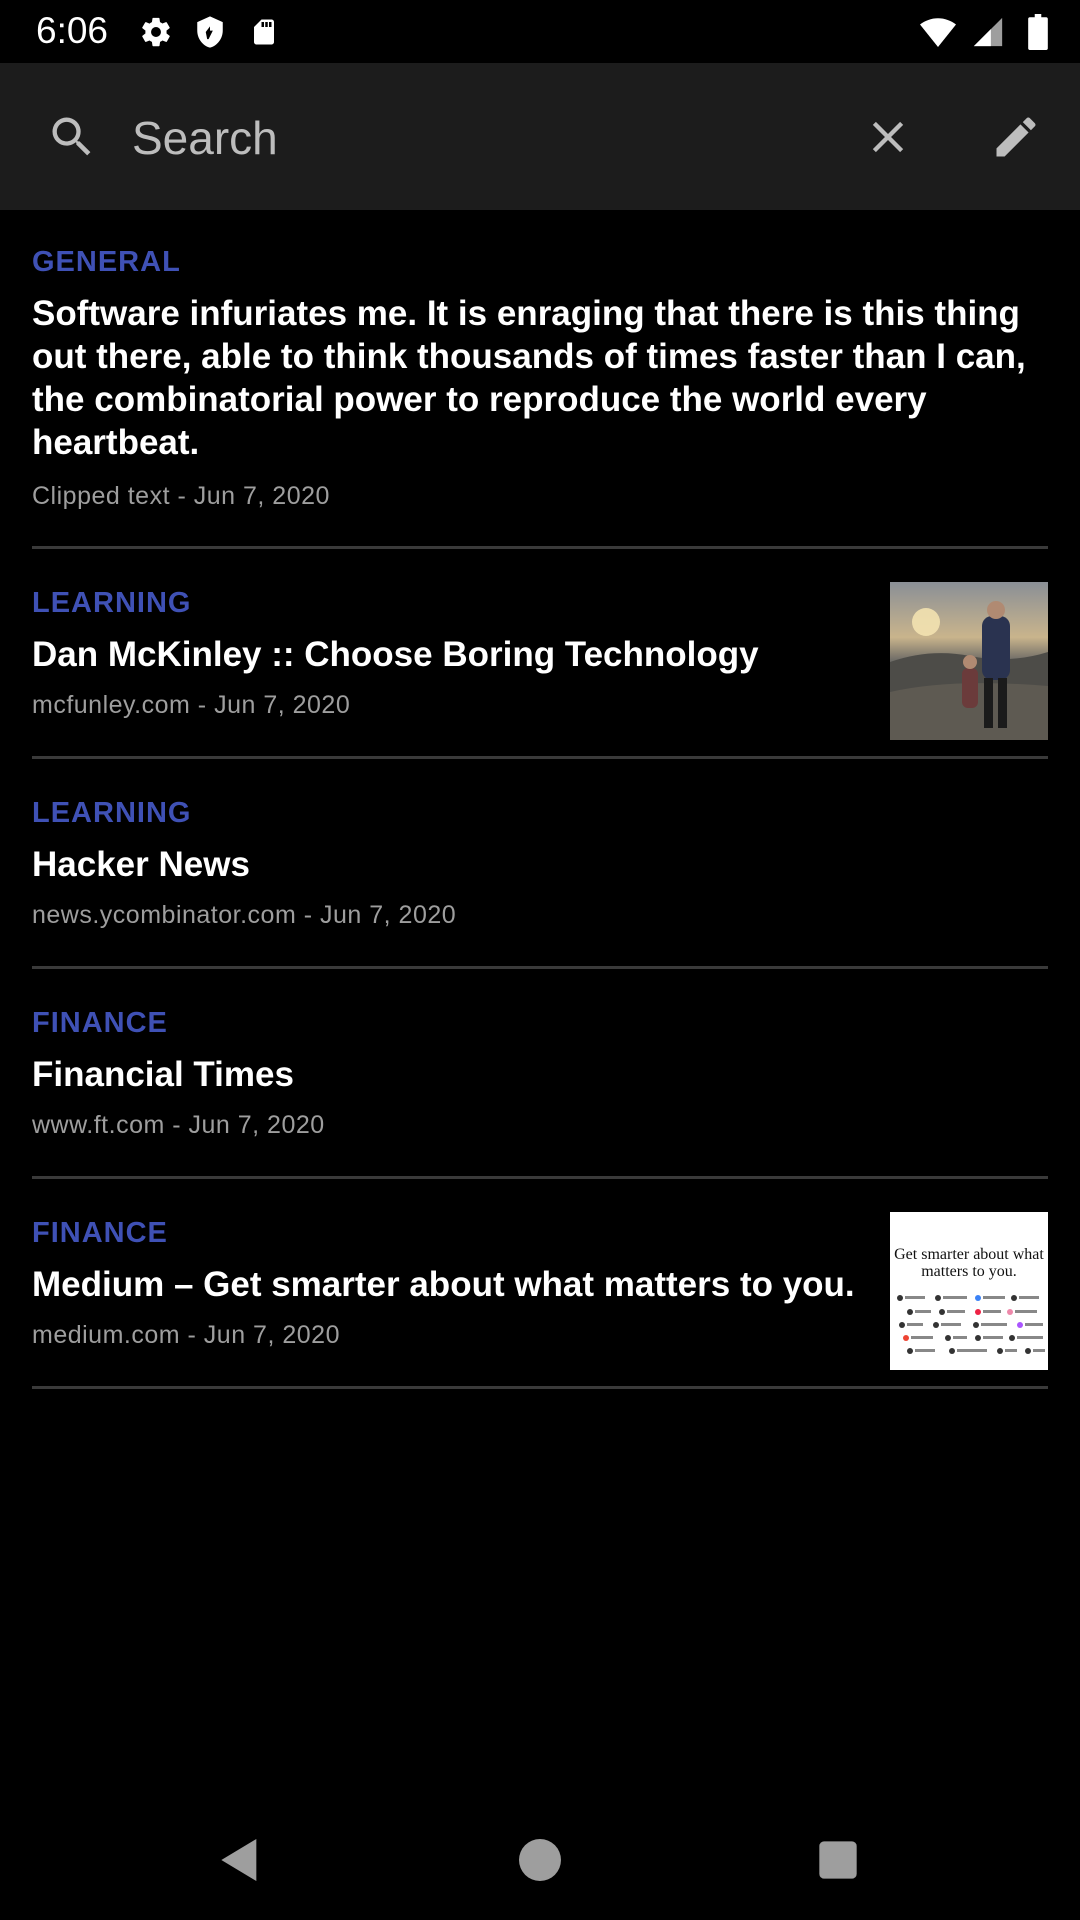 The height and width of the screenshot is (1920, 1080). What do you see at coordinates (186, 1335) in the screenshot?
I see `item-meta: medium.com - Jun 7, 2020` at bounding box center [186, 1335].